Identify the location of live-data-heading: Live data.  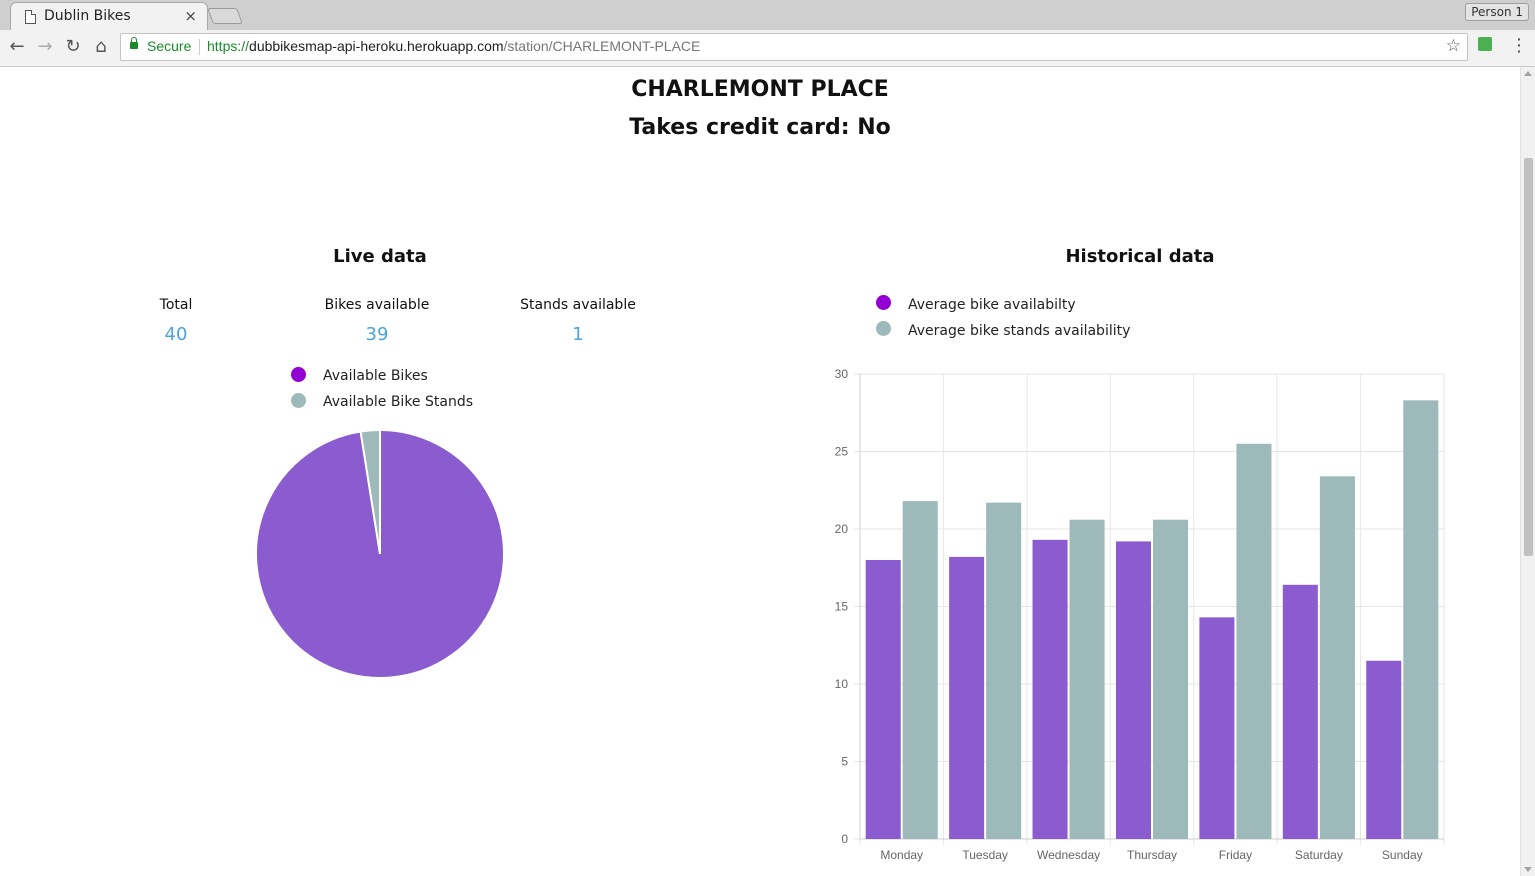
(380, 256).